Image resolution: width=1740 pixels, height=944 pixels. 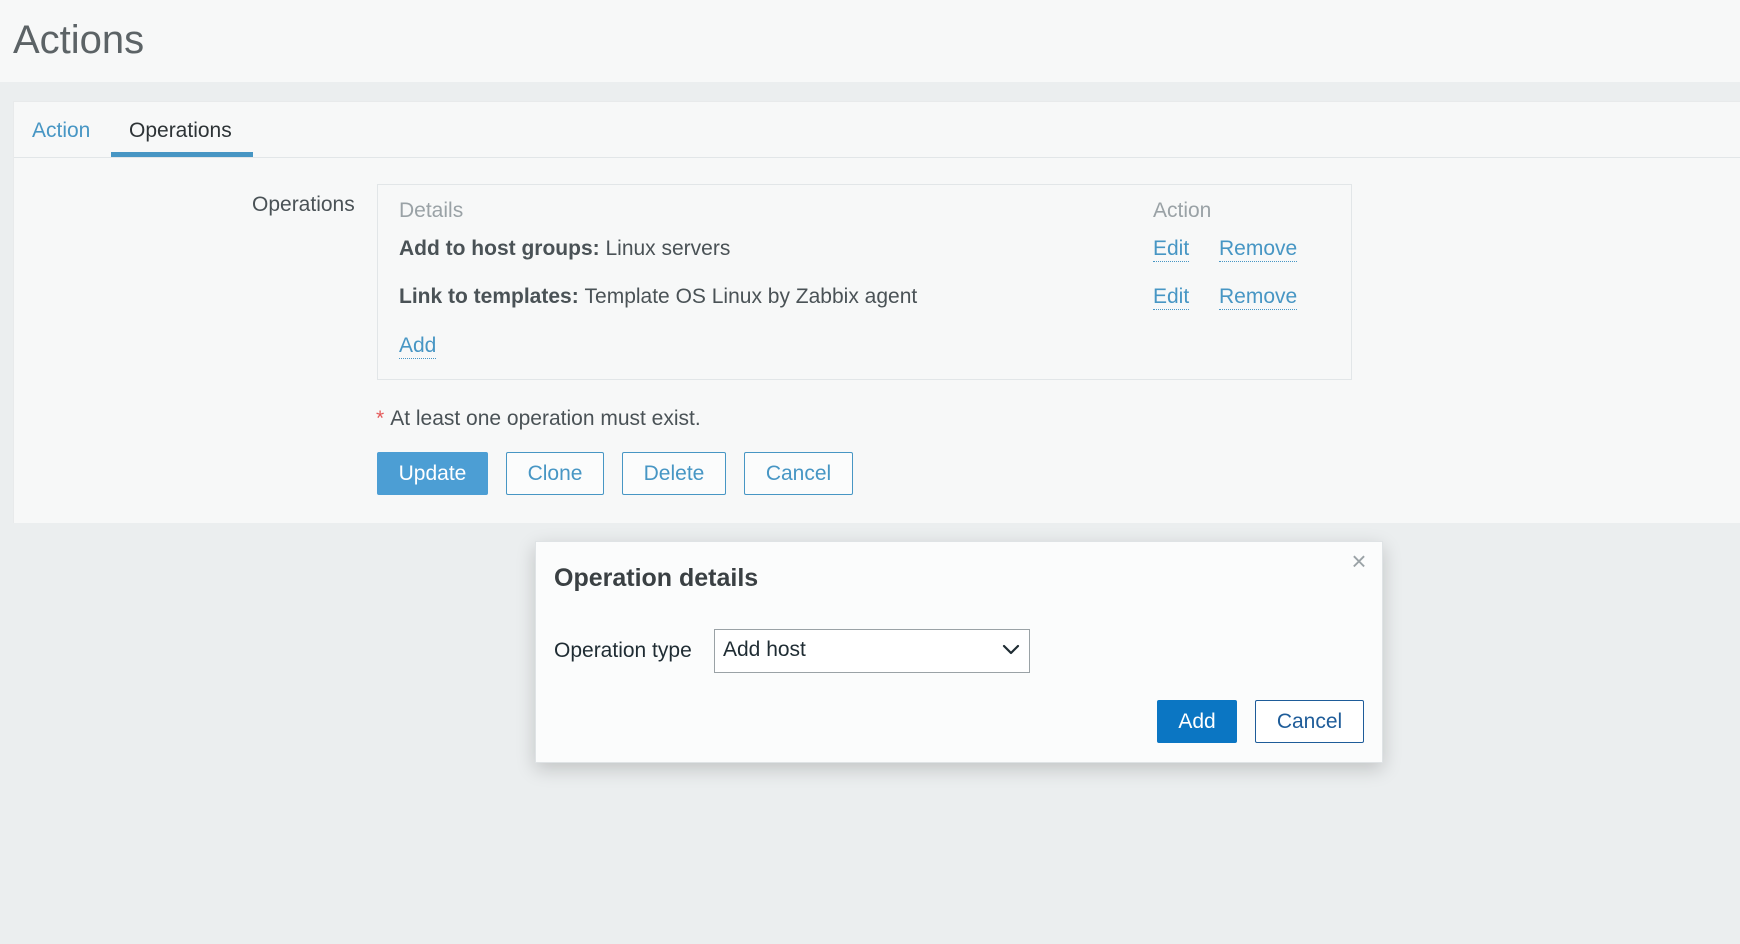 What do you see at coordinates (674, 473) in the screenshot?
I see `delete-button: Delete` at bounding box center [674, 473].